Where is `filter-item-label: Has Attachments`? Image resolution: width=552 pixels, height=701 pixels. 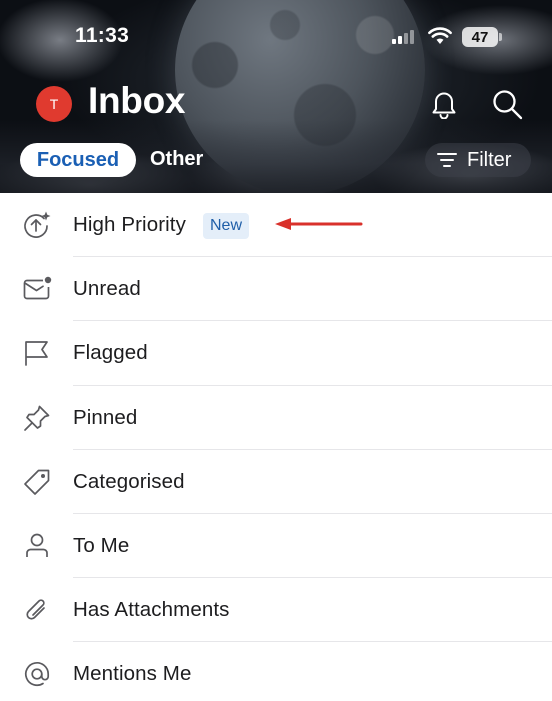 filter-item-label: Has Attachments is located at coordinates (151, 610).